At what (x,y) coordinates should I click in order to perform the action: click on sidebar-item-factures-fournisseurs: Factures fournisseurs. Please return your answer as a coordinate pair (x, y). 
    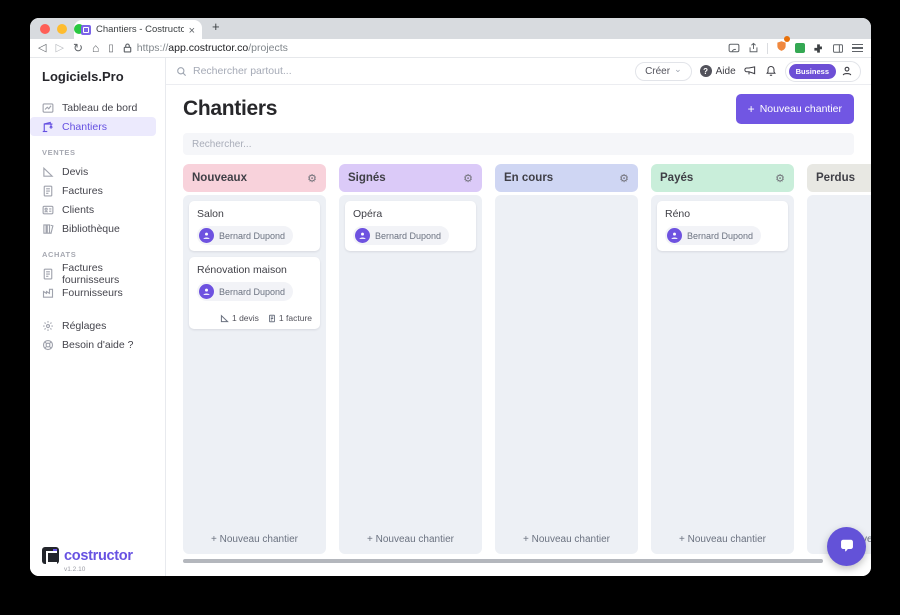
    Looking at the image, I should click on (97, 273).